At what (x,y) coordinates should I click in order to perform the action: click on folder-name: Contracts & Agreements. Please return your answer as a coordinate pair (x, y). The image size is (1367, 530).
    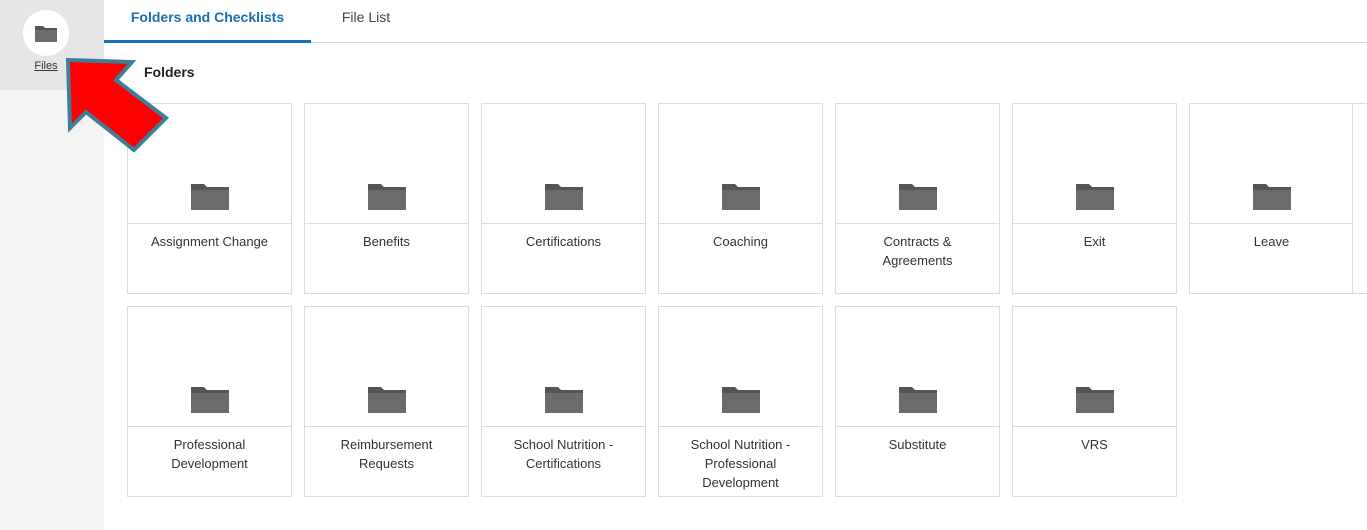
    Looking at the image, I should click on (917, 251).